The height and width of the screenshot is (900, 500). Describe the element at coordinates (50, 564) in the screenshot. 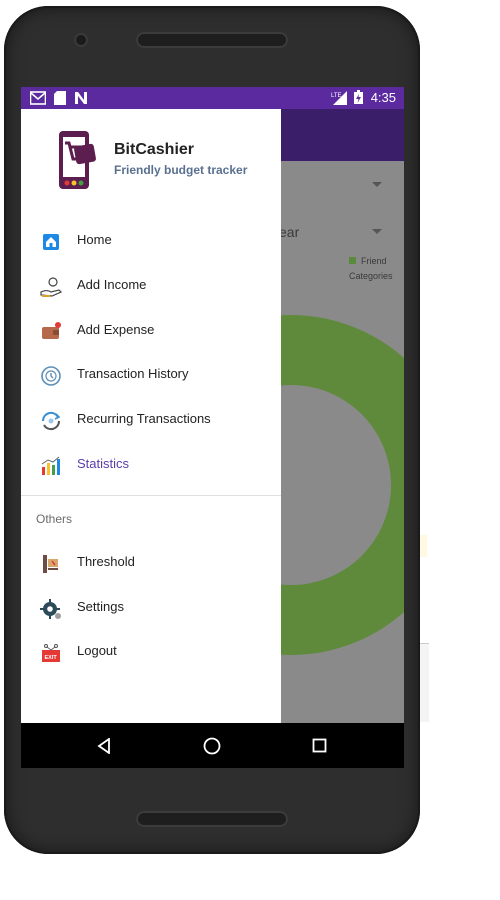

I see `threshold-icon` at that location.